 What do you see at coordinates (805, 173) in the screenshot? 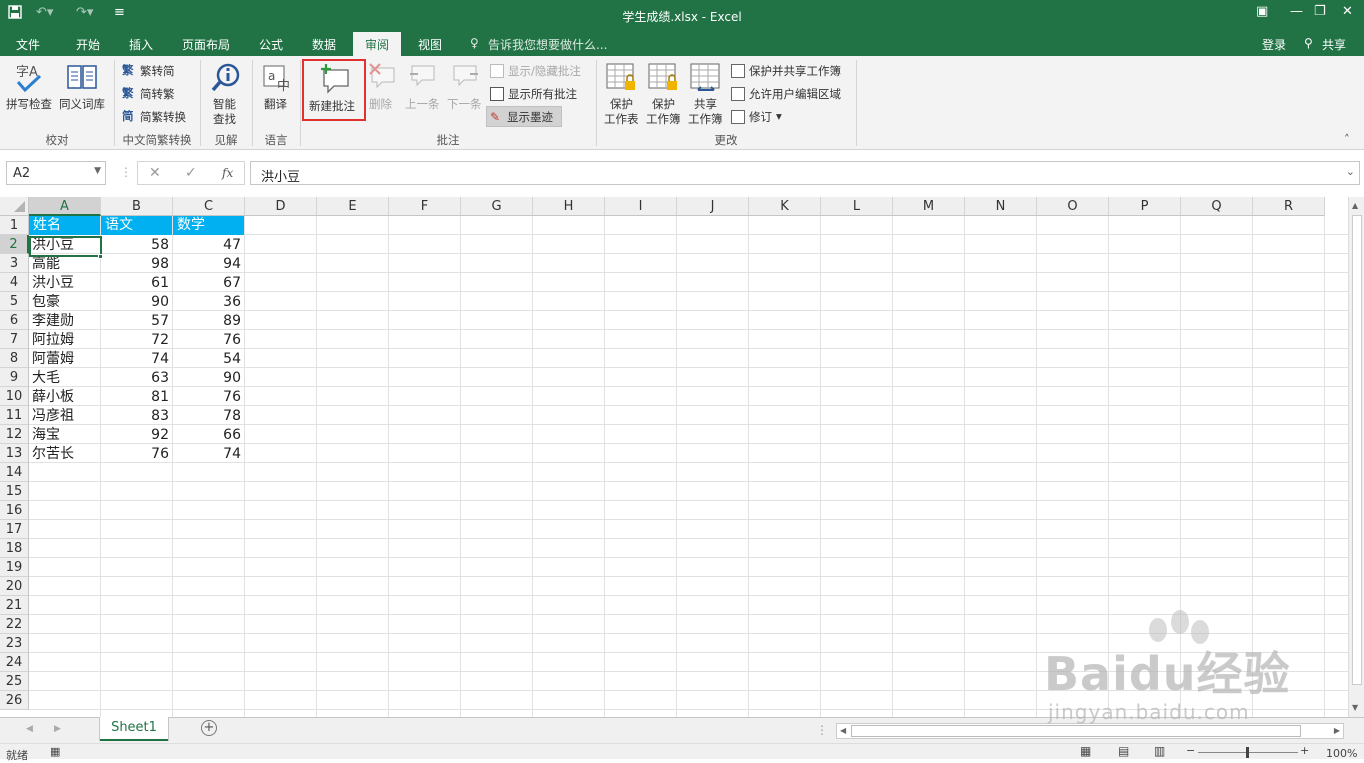
I see `formula-input: 洪小豆 ⌄` at bounding box center [805, 173].